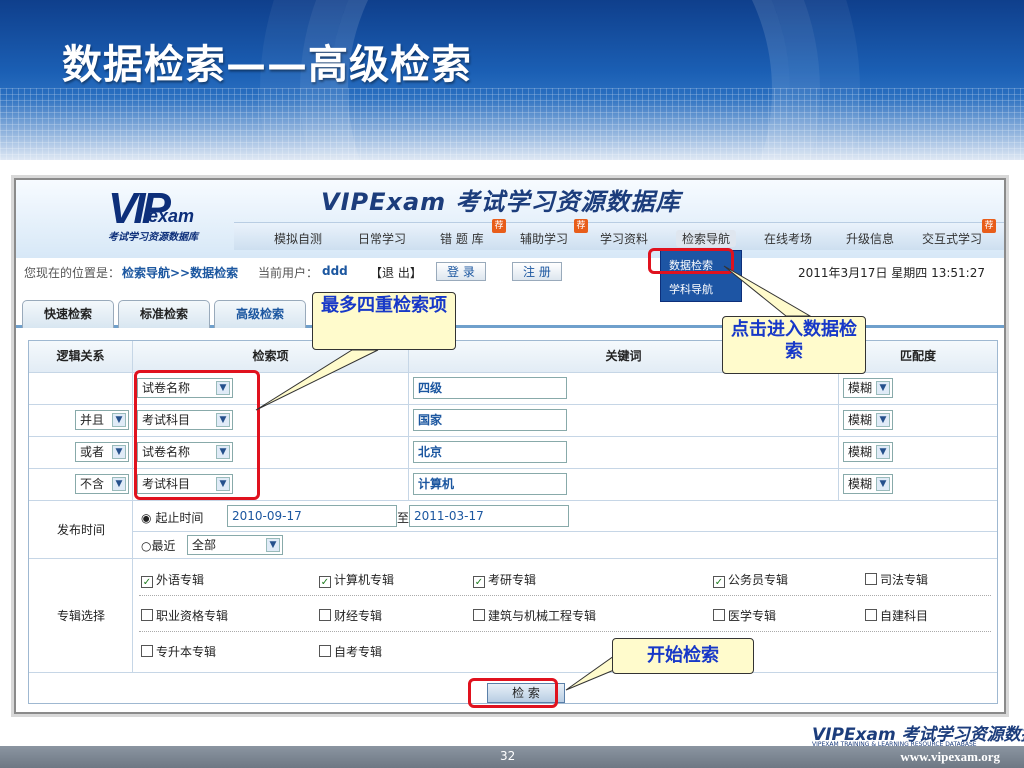  I want to click on page-number: 32, so click(508, 756).